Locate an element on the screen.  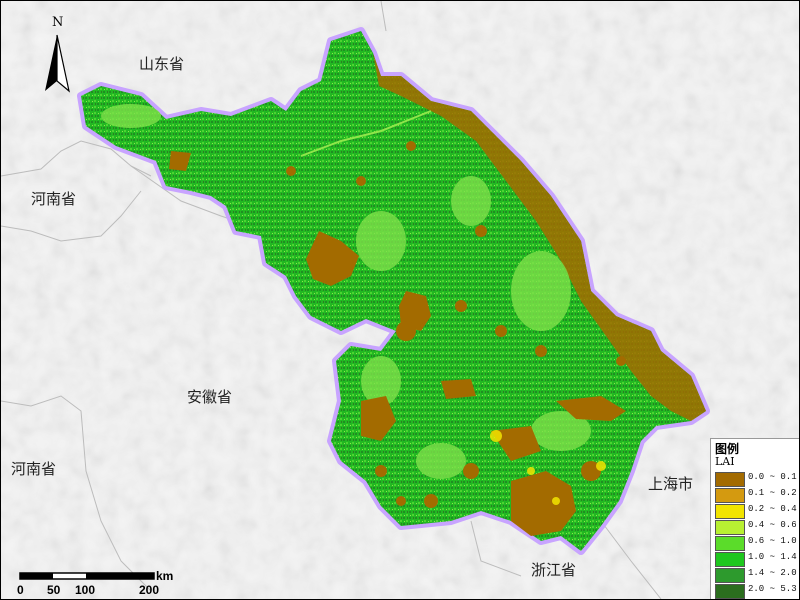
legend-item: 1.4 ~ 2.0 is located at coordinates (757, 575).